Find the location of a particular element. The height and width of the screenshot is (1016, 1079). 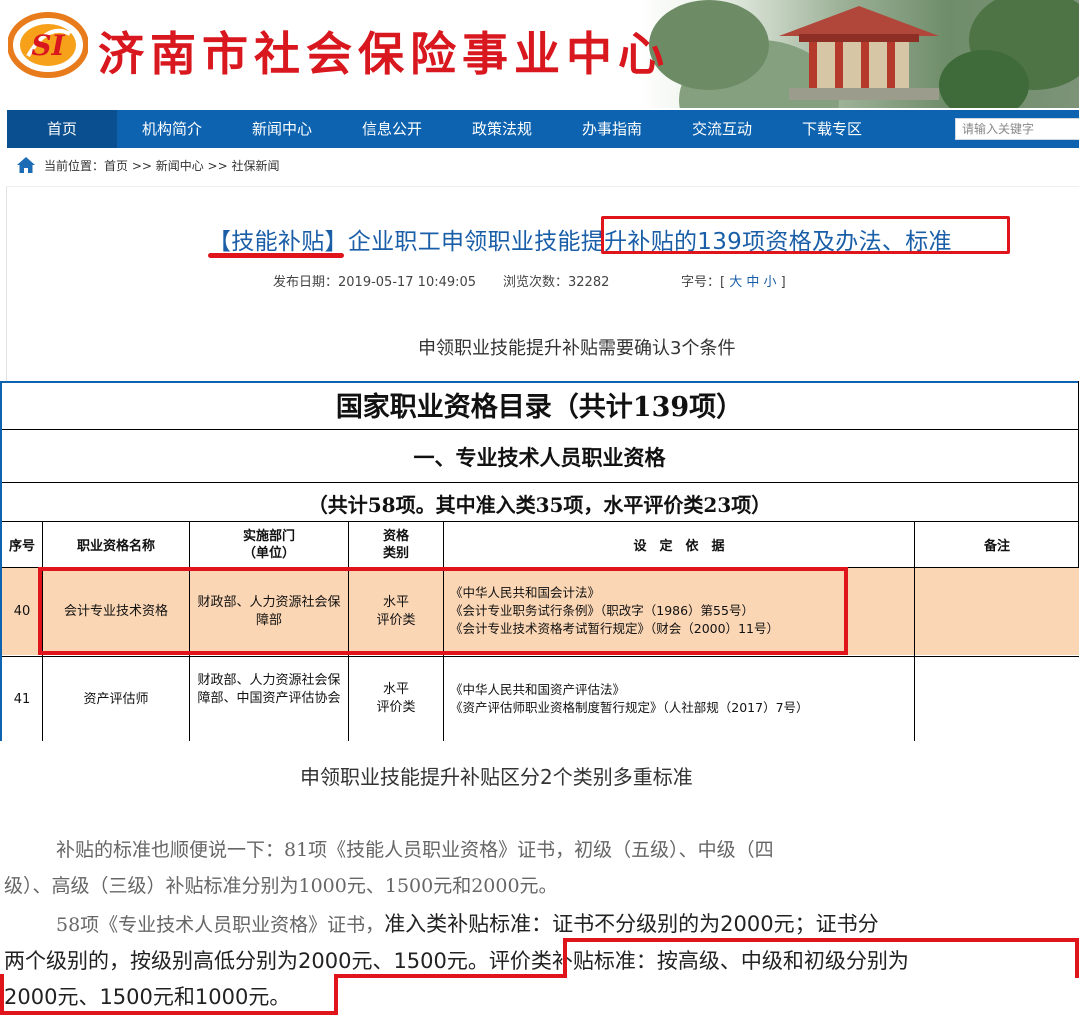

font-size-control: 字号：[ 大 中 小 ] is located at coordinates (733, 280).